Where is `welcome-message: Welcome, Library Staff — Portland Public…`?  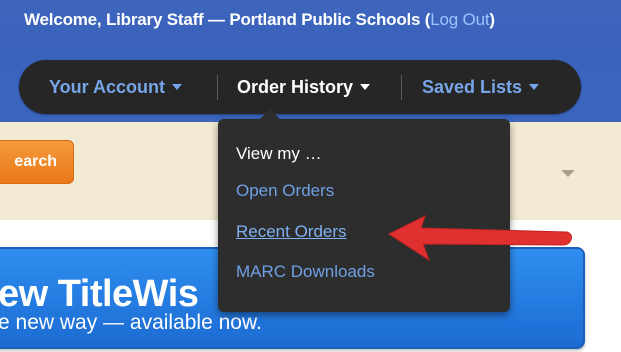
welcome-message: Welcome, Library Staff — Portland Public… is located at coordinates (259, 20).